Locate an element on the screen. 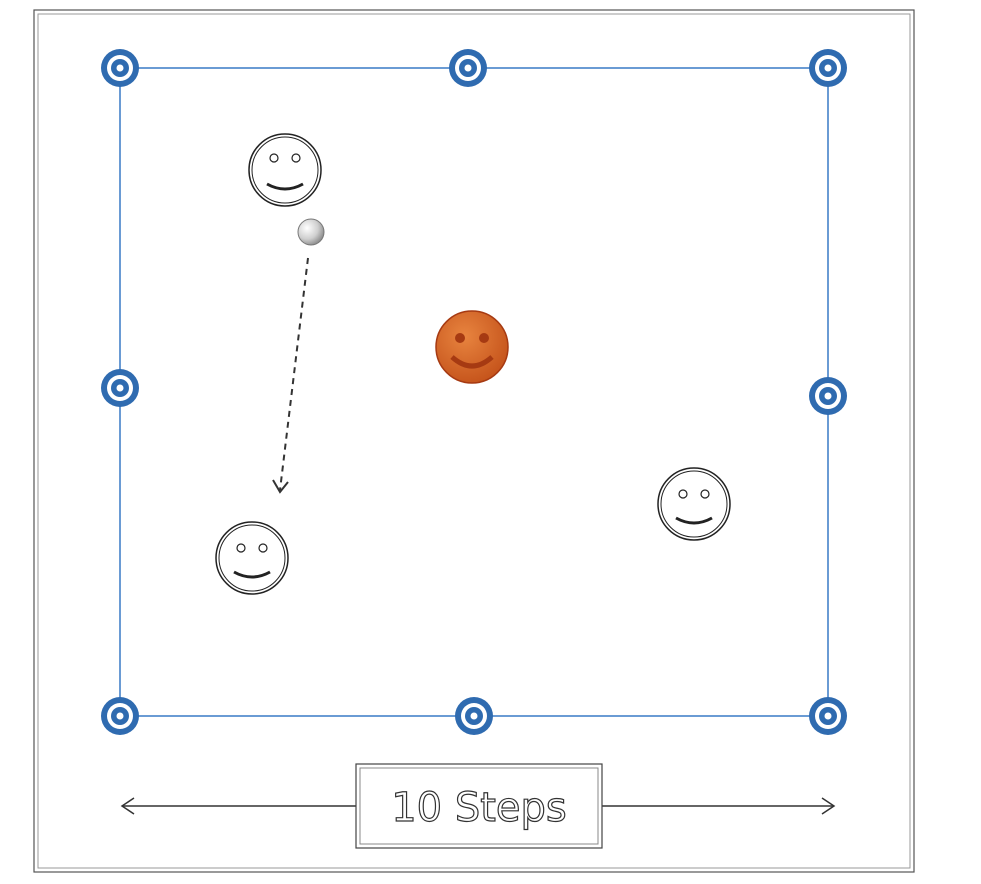 The image size is (981, 884). player-right-icon is located at coordinates (694, 504).